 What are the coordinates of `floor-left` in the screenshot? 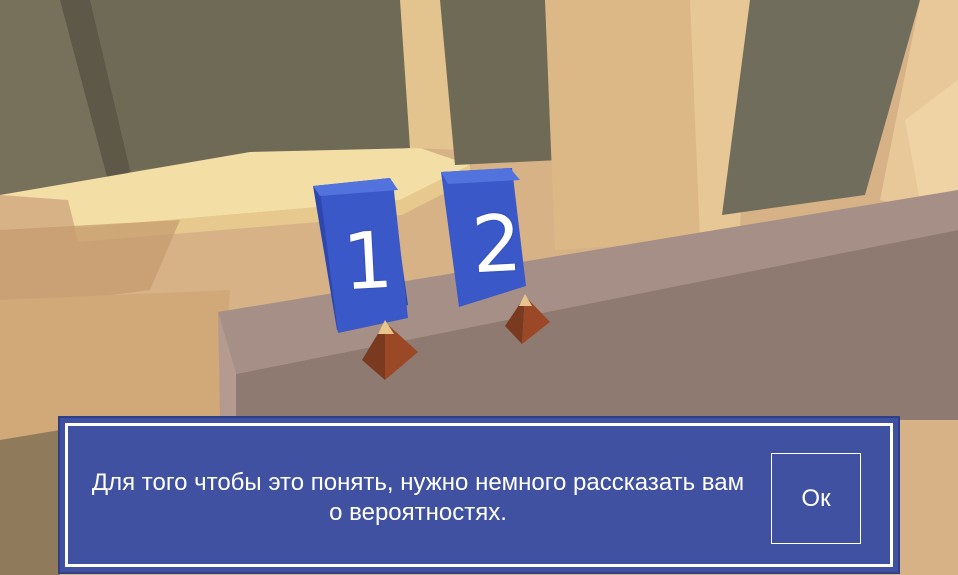 It's located at (30, 502).